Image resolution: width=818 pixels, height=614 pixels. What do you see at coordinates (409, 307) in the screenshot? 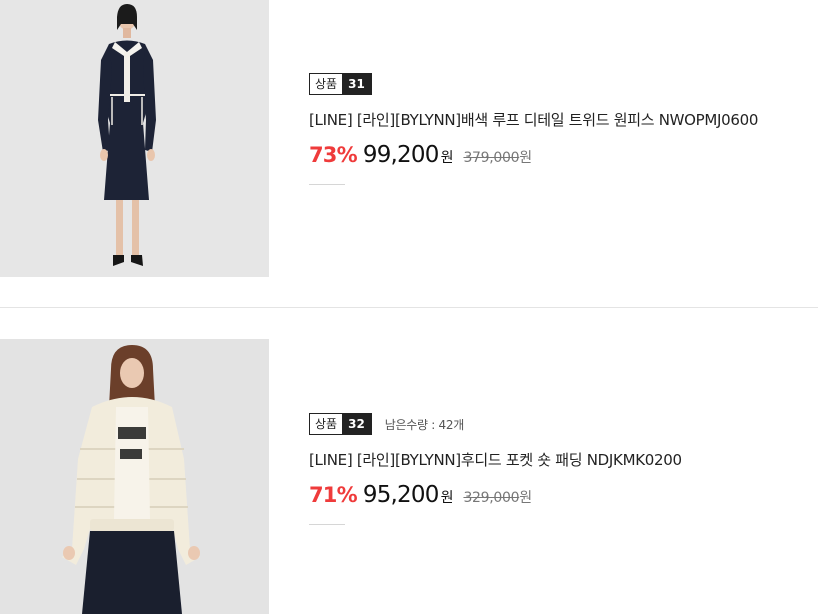
I see `list-divider` at bounding box center [409, 307].